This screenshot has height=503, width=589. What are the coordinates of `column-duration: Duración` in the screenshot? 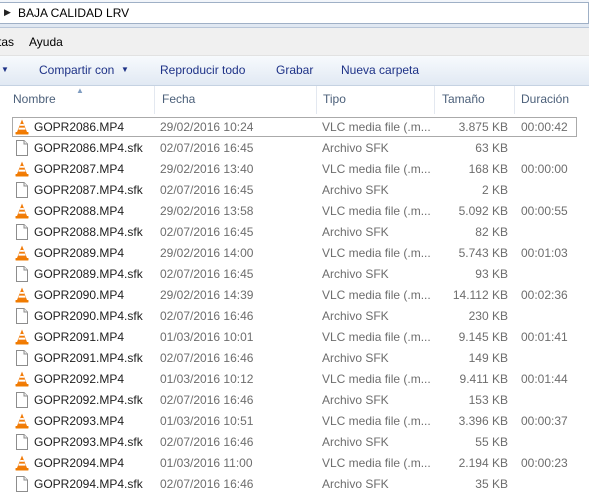 It's located at (545, 99).